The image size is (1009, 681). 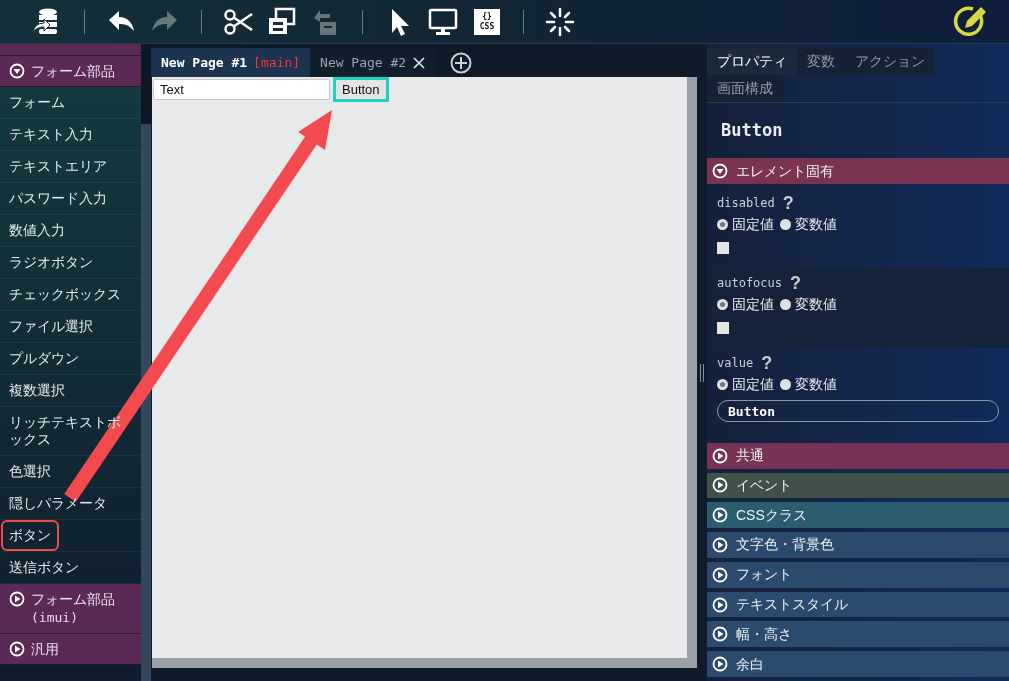 I want to click on sidebar-item: 複数選択, so click(x=37, y=390).